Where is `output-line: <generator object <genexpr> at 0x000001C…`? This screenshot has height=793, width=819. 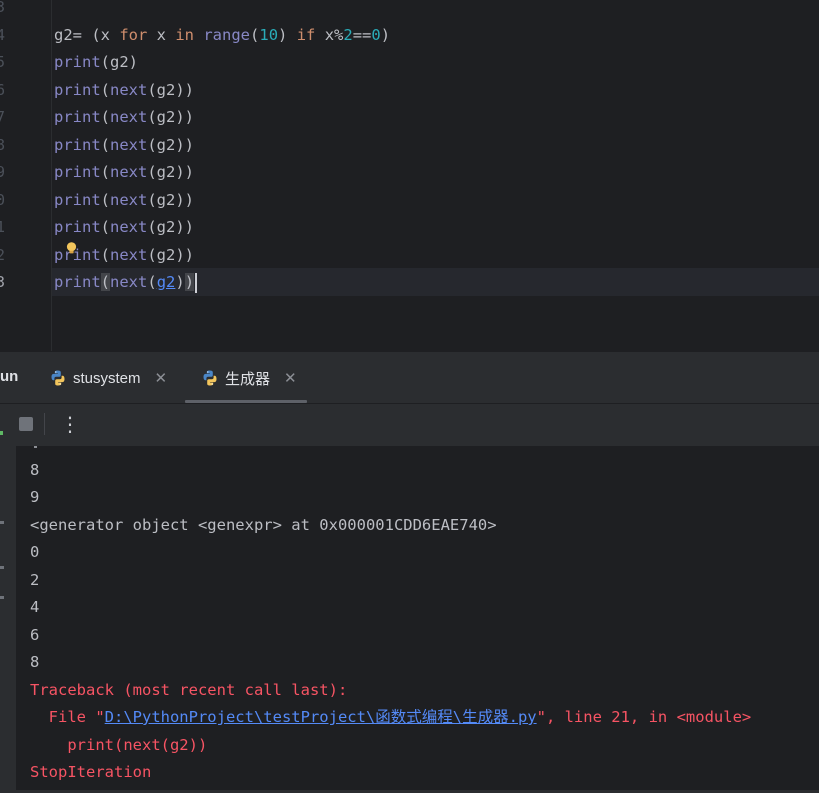
output-line: <generator object <genexpr> at 0x000001C… is located at coordinates (263, 524).